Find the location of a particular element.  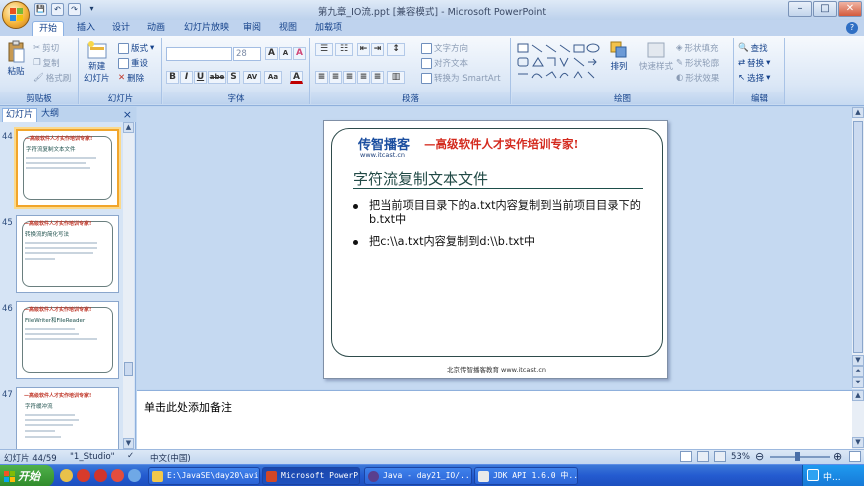

tray-network-icon is located at coordinates (813, 475).